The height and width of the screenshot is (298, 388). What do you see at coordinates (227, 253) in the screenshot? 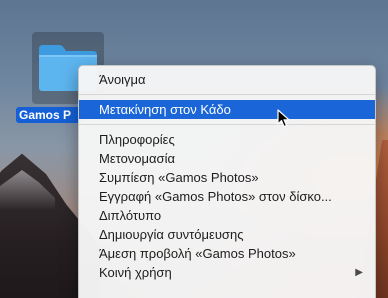
I see `menu-item-quick-look: Άμεση προβολή «Gamos Photos»` at bounding box center [227, 253].